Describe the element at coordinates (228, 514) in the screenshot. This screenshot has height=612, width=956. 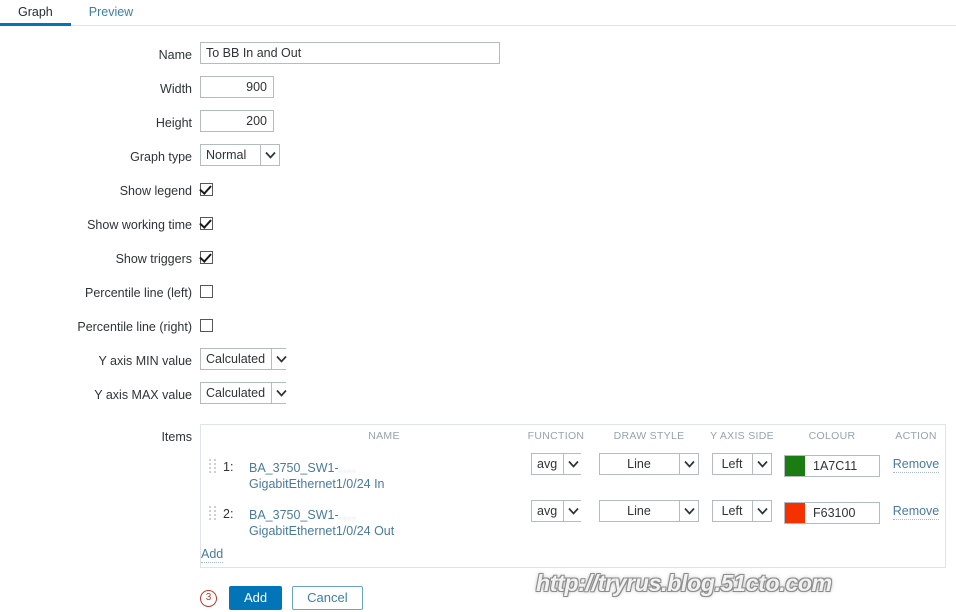
I see `item-index: 2:` at that location.